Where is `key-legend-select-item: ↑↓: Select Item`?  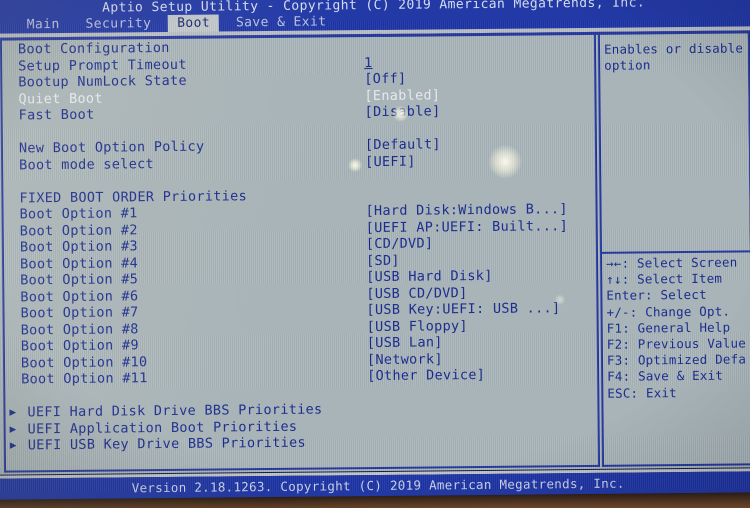
key-legend-select-item: ↑↓: Select Item is located at coordinates (664, 278).